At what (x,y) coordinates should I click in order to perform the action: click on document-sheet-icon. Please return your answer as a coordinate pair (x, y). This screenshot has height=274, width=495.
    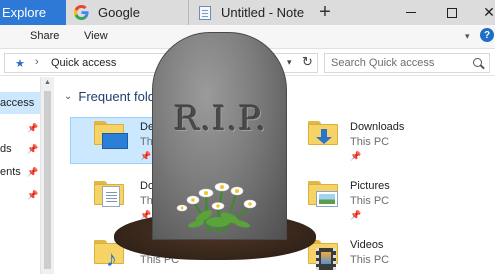
    Looking at the image, I should click on (111, 196).